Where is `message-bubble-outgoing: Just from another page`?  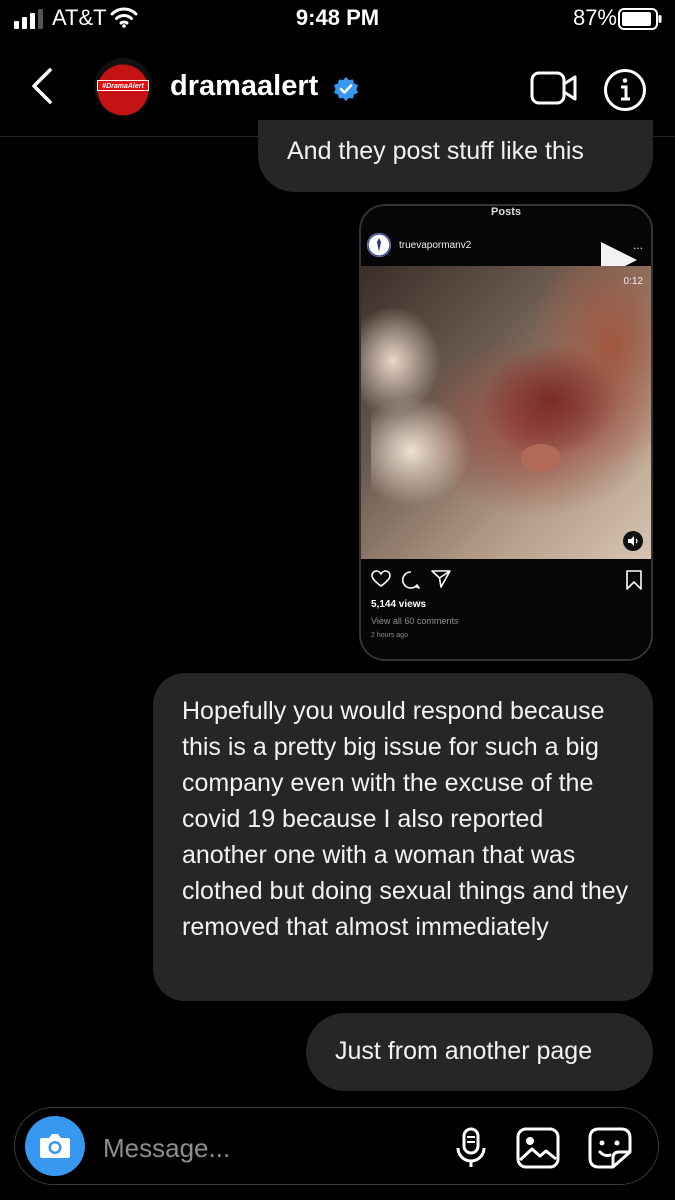
message-bubble-outgoing: Just from another page is located at coordinates (479, 1052).